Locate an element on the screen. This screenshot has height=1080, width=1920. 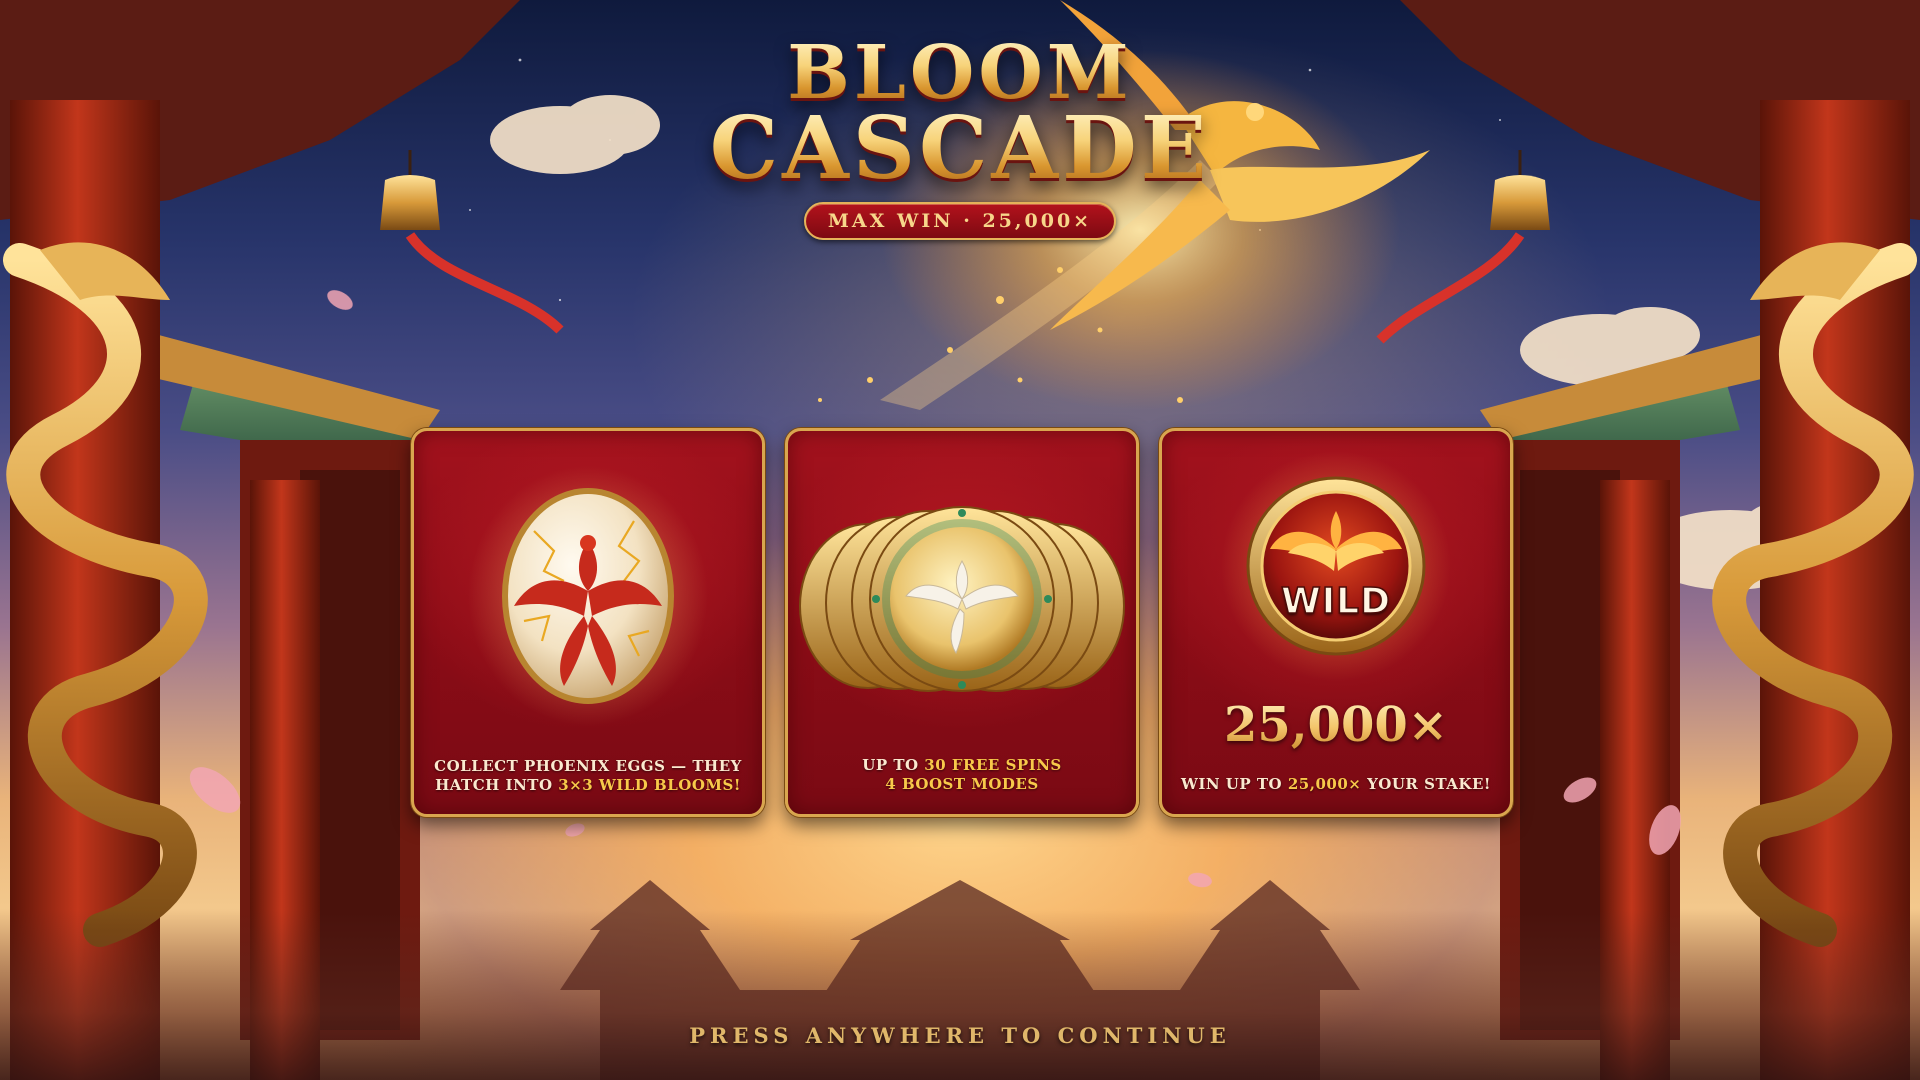
phoenix-coins-icon is located at coordinates (962, 599).